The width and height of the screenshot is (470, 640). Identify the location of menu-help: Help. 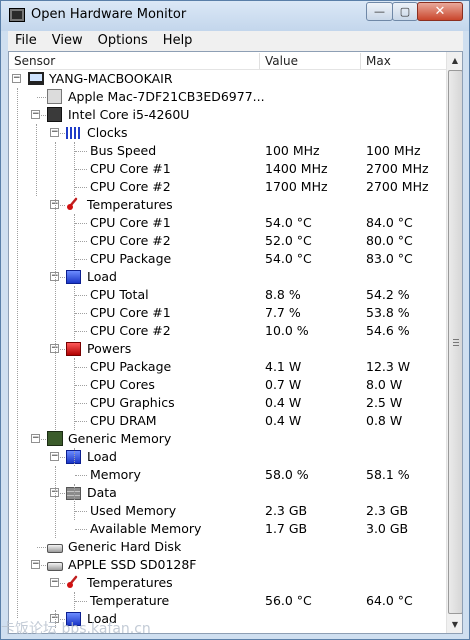
(178, 41).